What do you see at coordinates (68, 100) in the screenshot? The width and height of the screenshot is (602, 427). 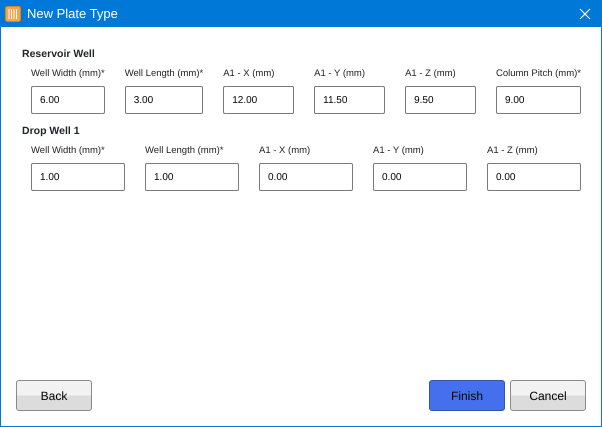 I see `input-field: 6.00` at bounding box center [68, 100].